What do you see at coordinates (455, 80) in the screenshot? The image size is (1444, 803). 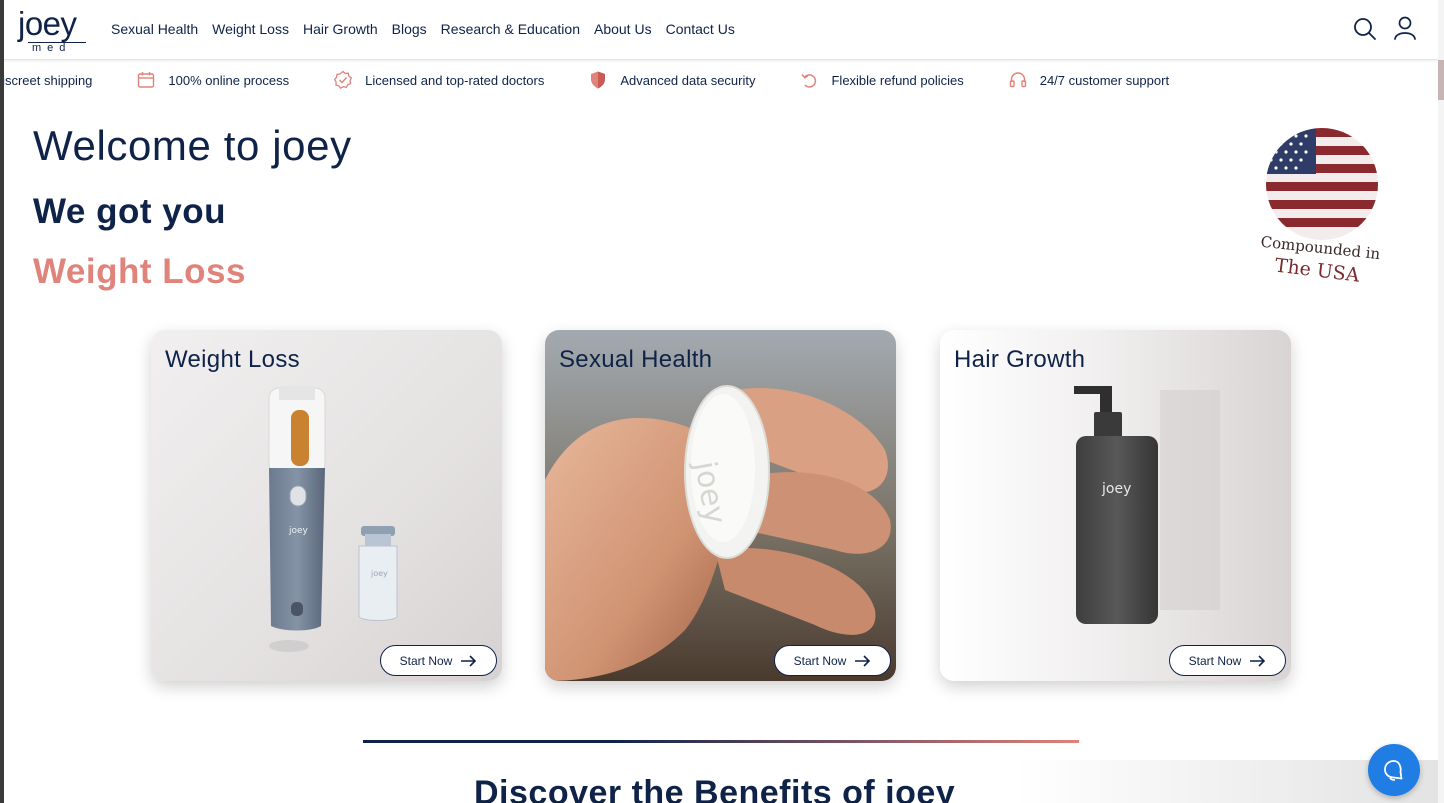 I see `ticker-label: Licensed and top-rated doctors` at bounding box center [455, 80].